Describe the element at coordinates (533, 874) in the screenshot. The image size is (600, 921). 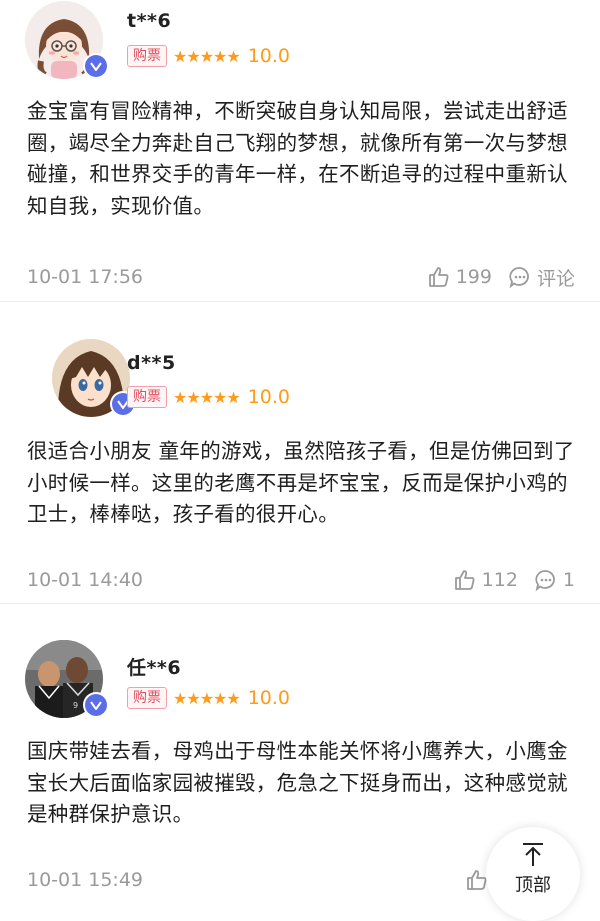
I see `back-to-top-button: 顶部` at that location.